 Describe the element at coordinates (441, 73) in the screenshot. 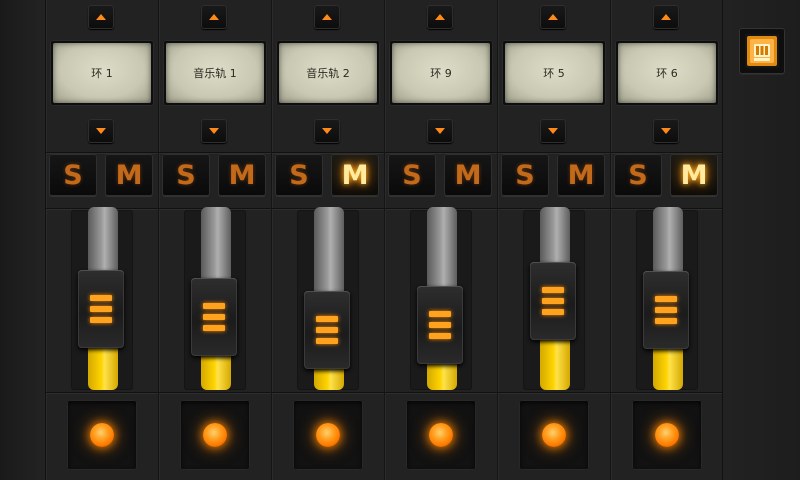

I see `track-name-display: 环 9` at that location.